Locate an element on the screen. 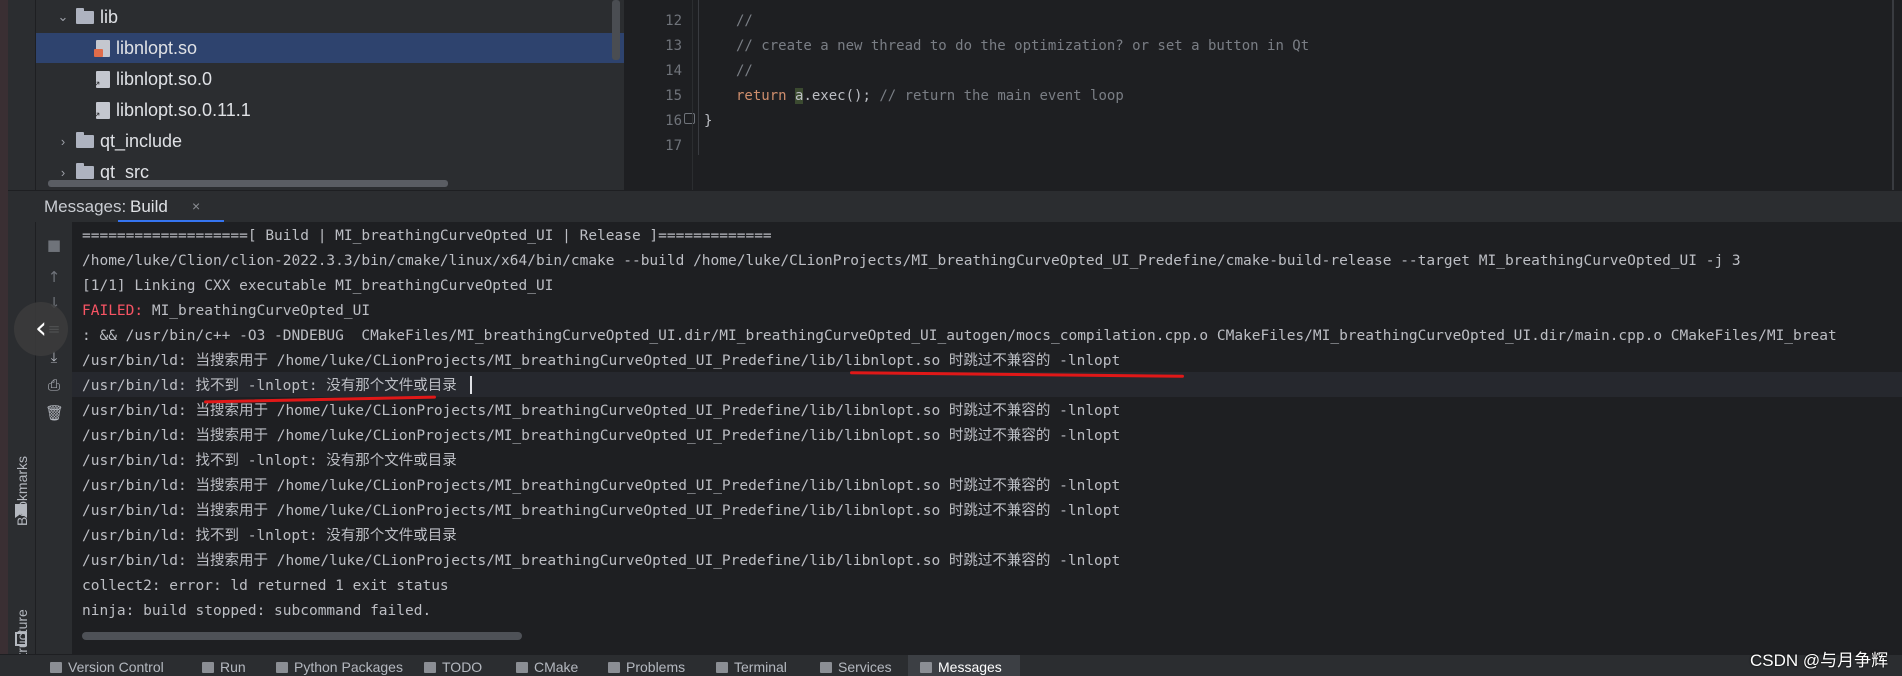 The image size is (1902, 676). back-arrow-button: ‹ is located at coordinates (41, 329).